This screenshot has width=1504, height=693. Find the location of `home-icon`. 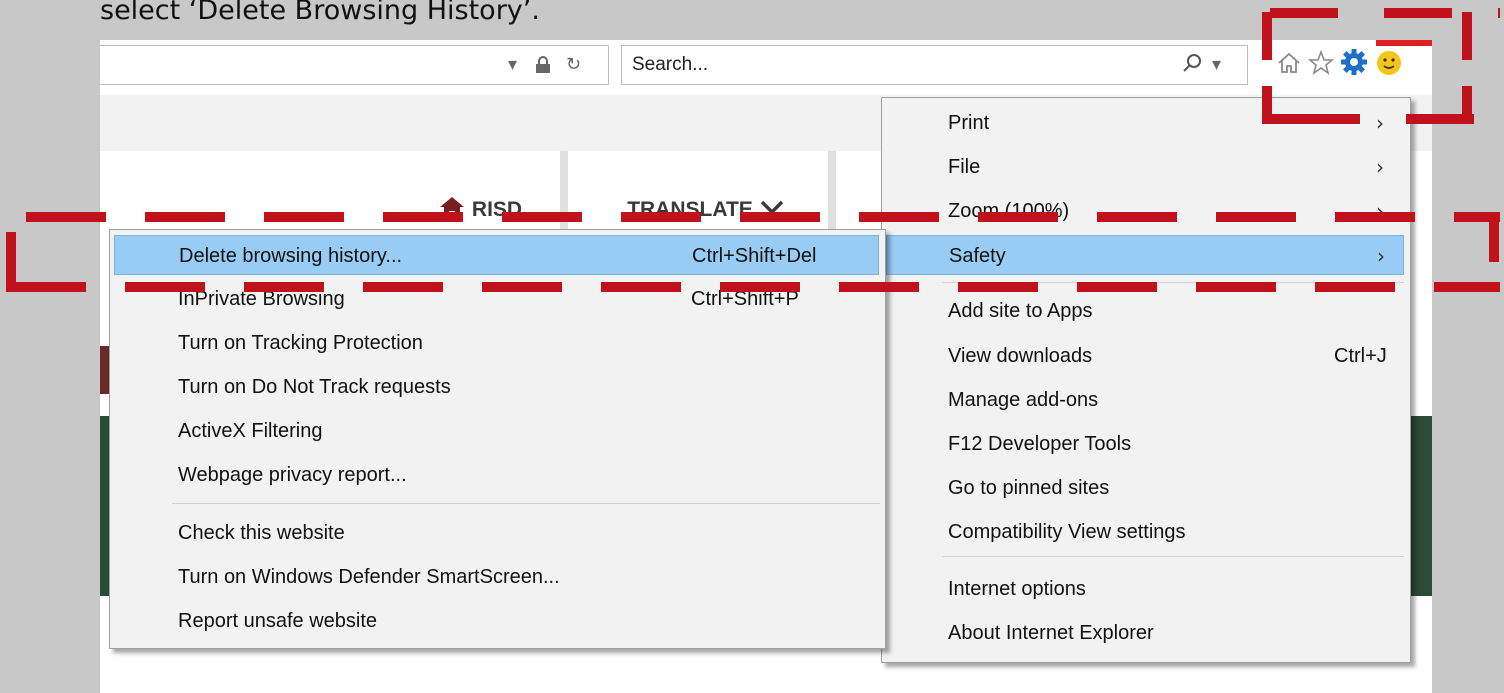

home-icon is located at coordinates (1289, 66).